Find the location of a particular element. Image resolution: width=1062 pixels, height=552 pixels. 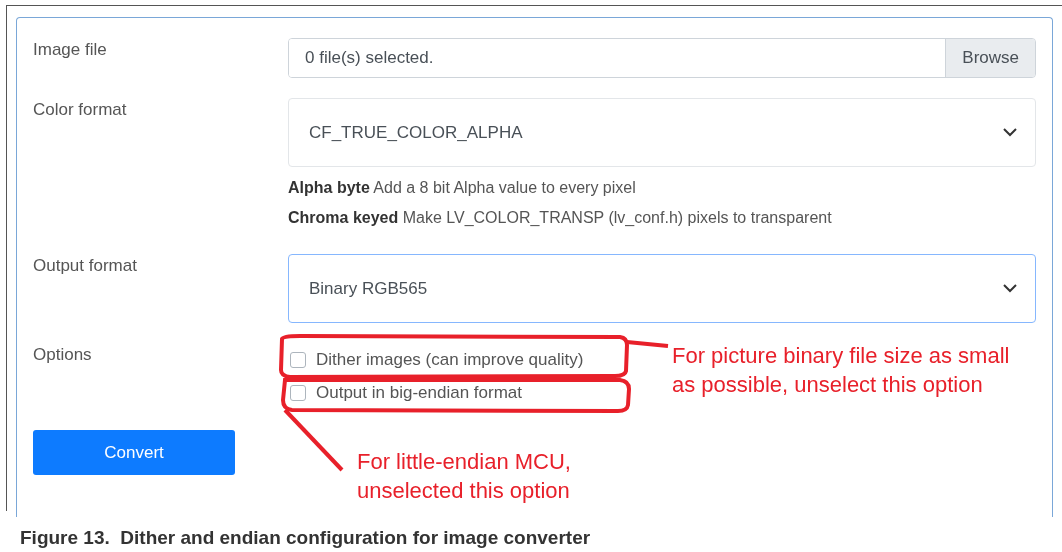

annotation-text: For picture binary file size as small as possible, unselect this option is located at coordinates (841, 370).